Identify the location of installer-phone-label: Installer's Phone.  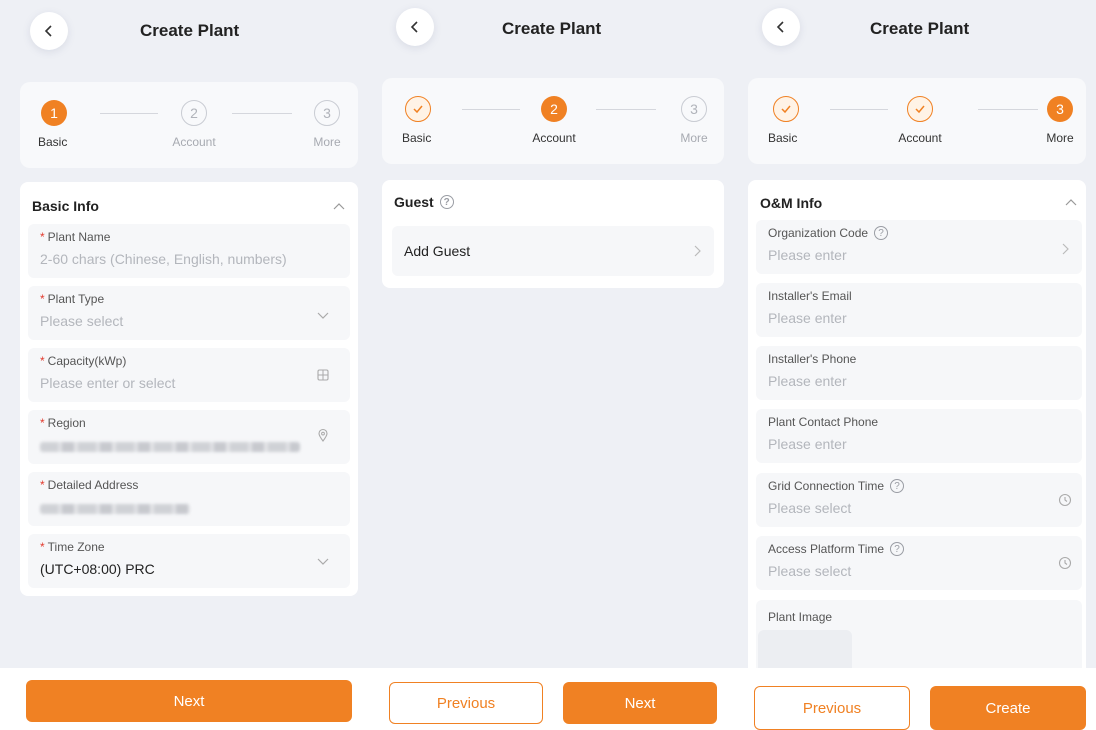
(812, 359).